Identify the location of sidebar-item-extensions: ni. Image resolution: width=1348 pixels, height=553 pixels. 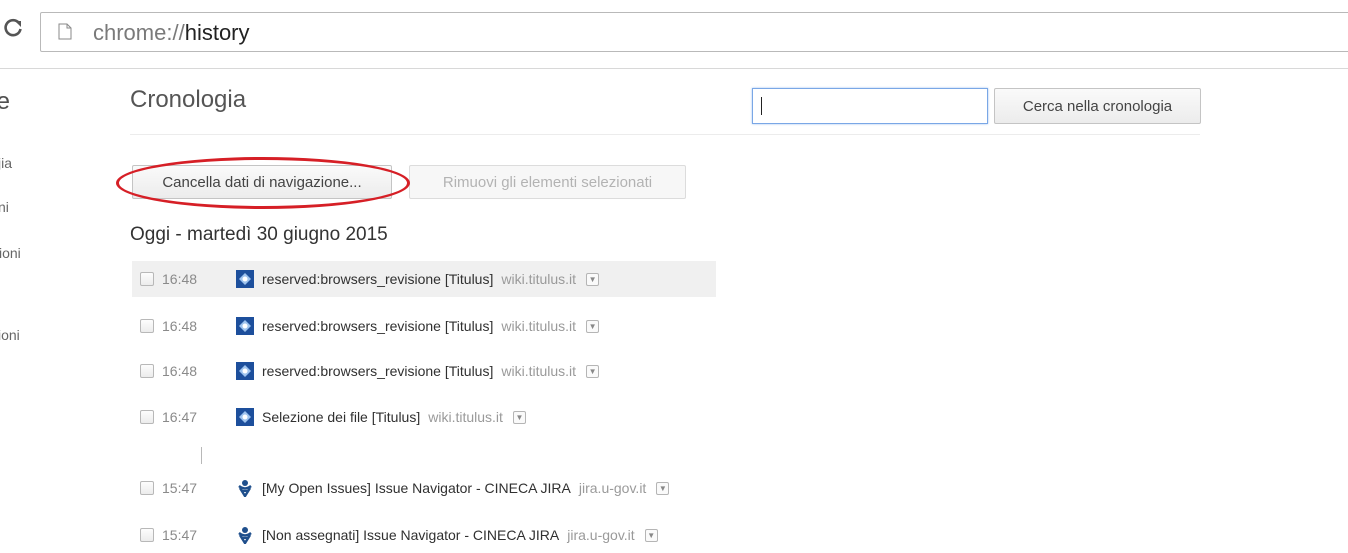
(4, 207).